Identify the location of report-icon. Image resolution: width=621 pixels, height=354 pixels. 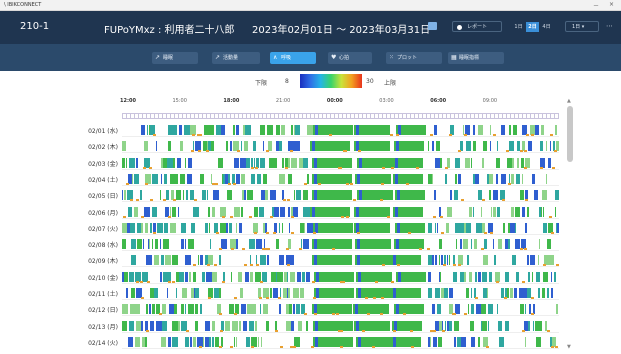
(459, 27).